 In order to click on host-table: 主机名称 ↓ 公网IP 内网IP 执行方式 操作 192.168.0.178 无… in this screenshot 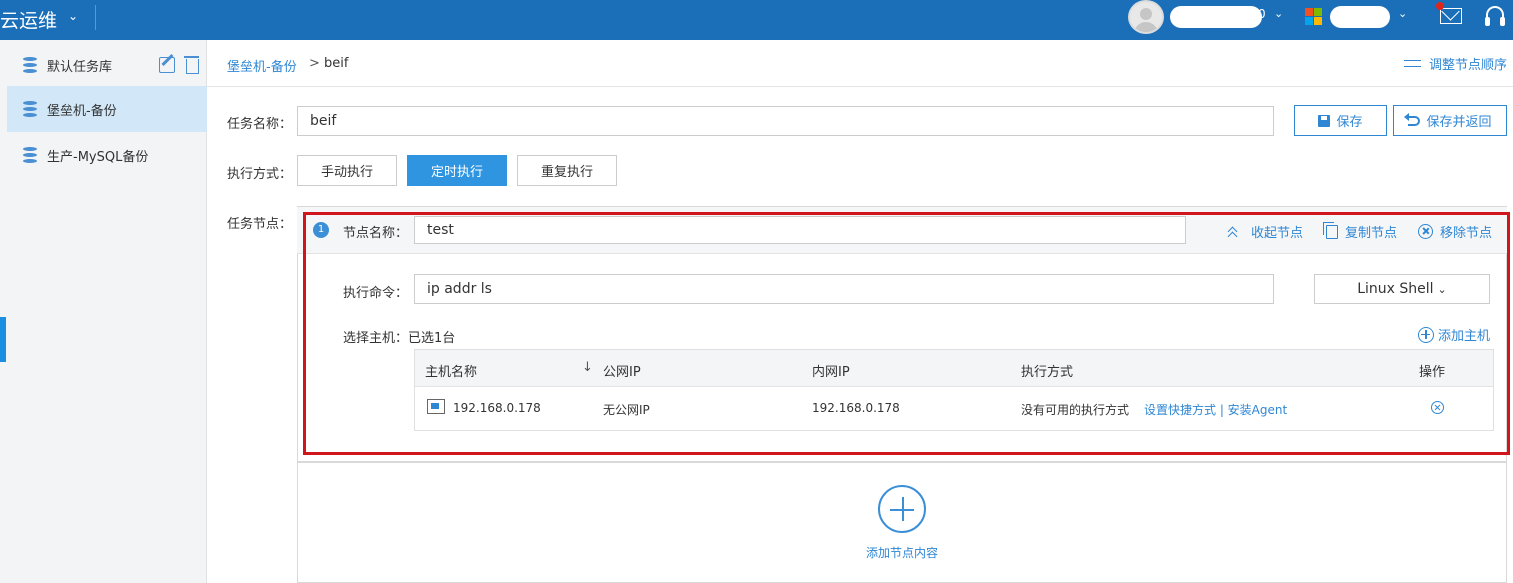, I will do `click(954, 390)`.